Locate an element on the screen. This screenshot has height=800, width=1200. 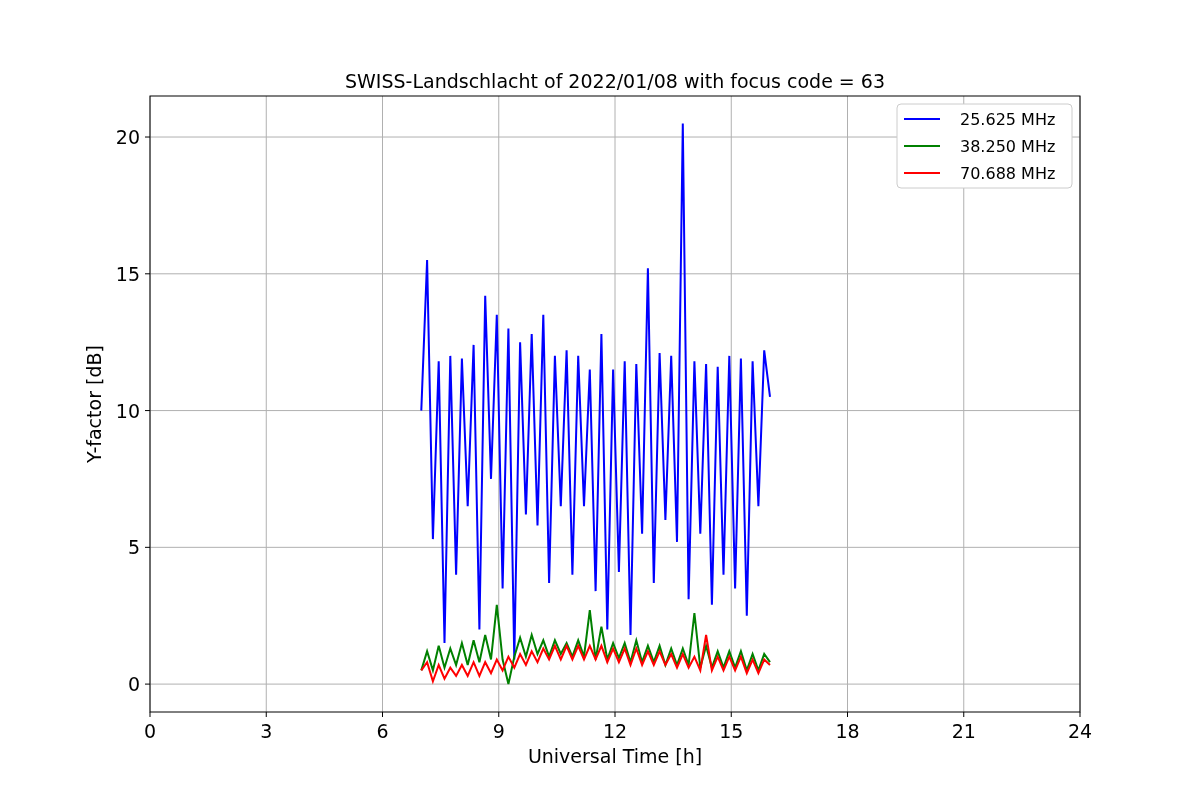
y-tick-label: 0 is located at coordinates (133, 684).